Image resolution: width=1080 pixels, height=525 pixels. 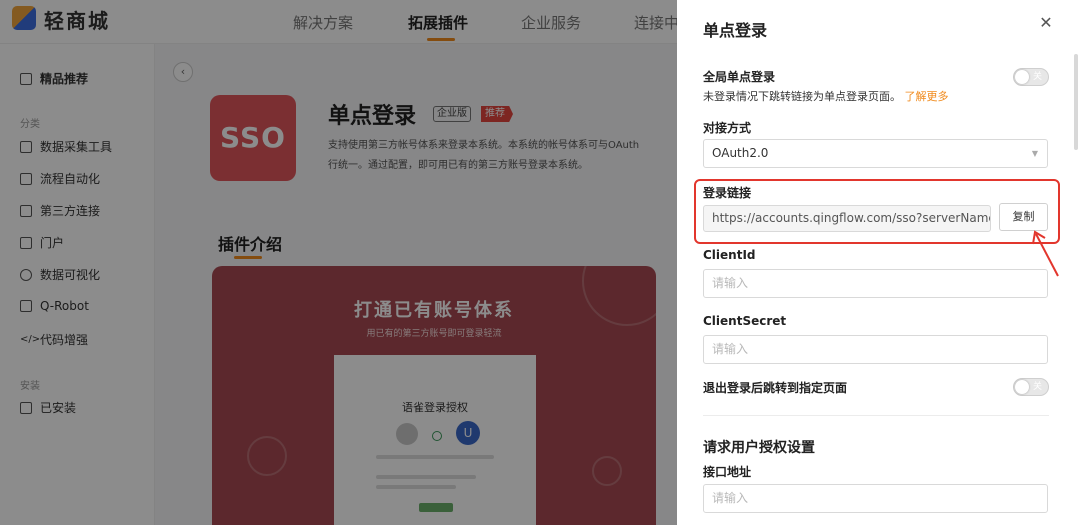 What do you see at coordinates (729, 255) in the screenshot?
I see `client-id-label: ClientId` at bounding box center [729, 255].